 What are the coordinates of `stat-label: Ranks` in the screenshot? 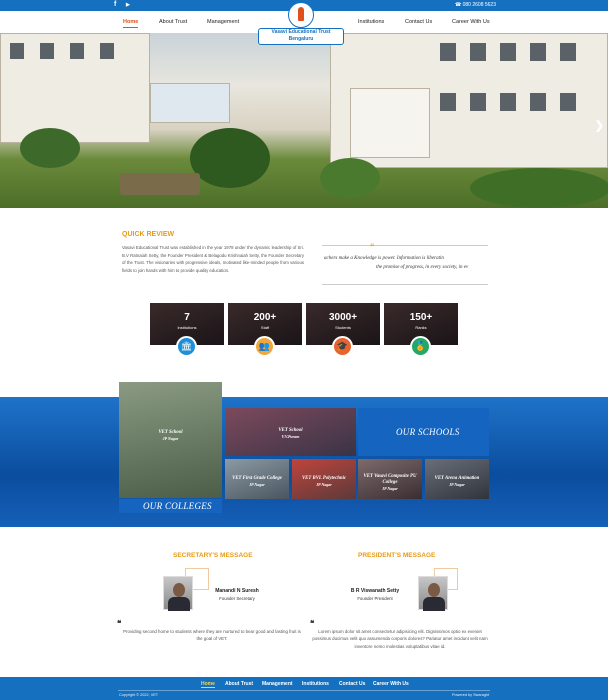 It's located at (421, 327).